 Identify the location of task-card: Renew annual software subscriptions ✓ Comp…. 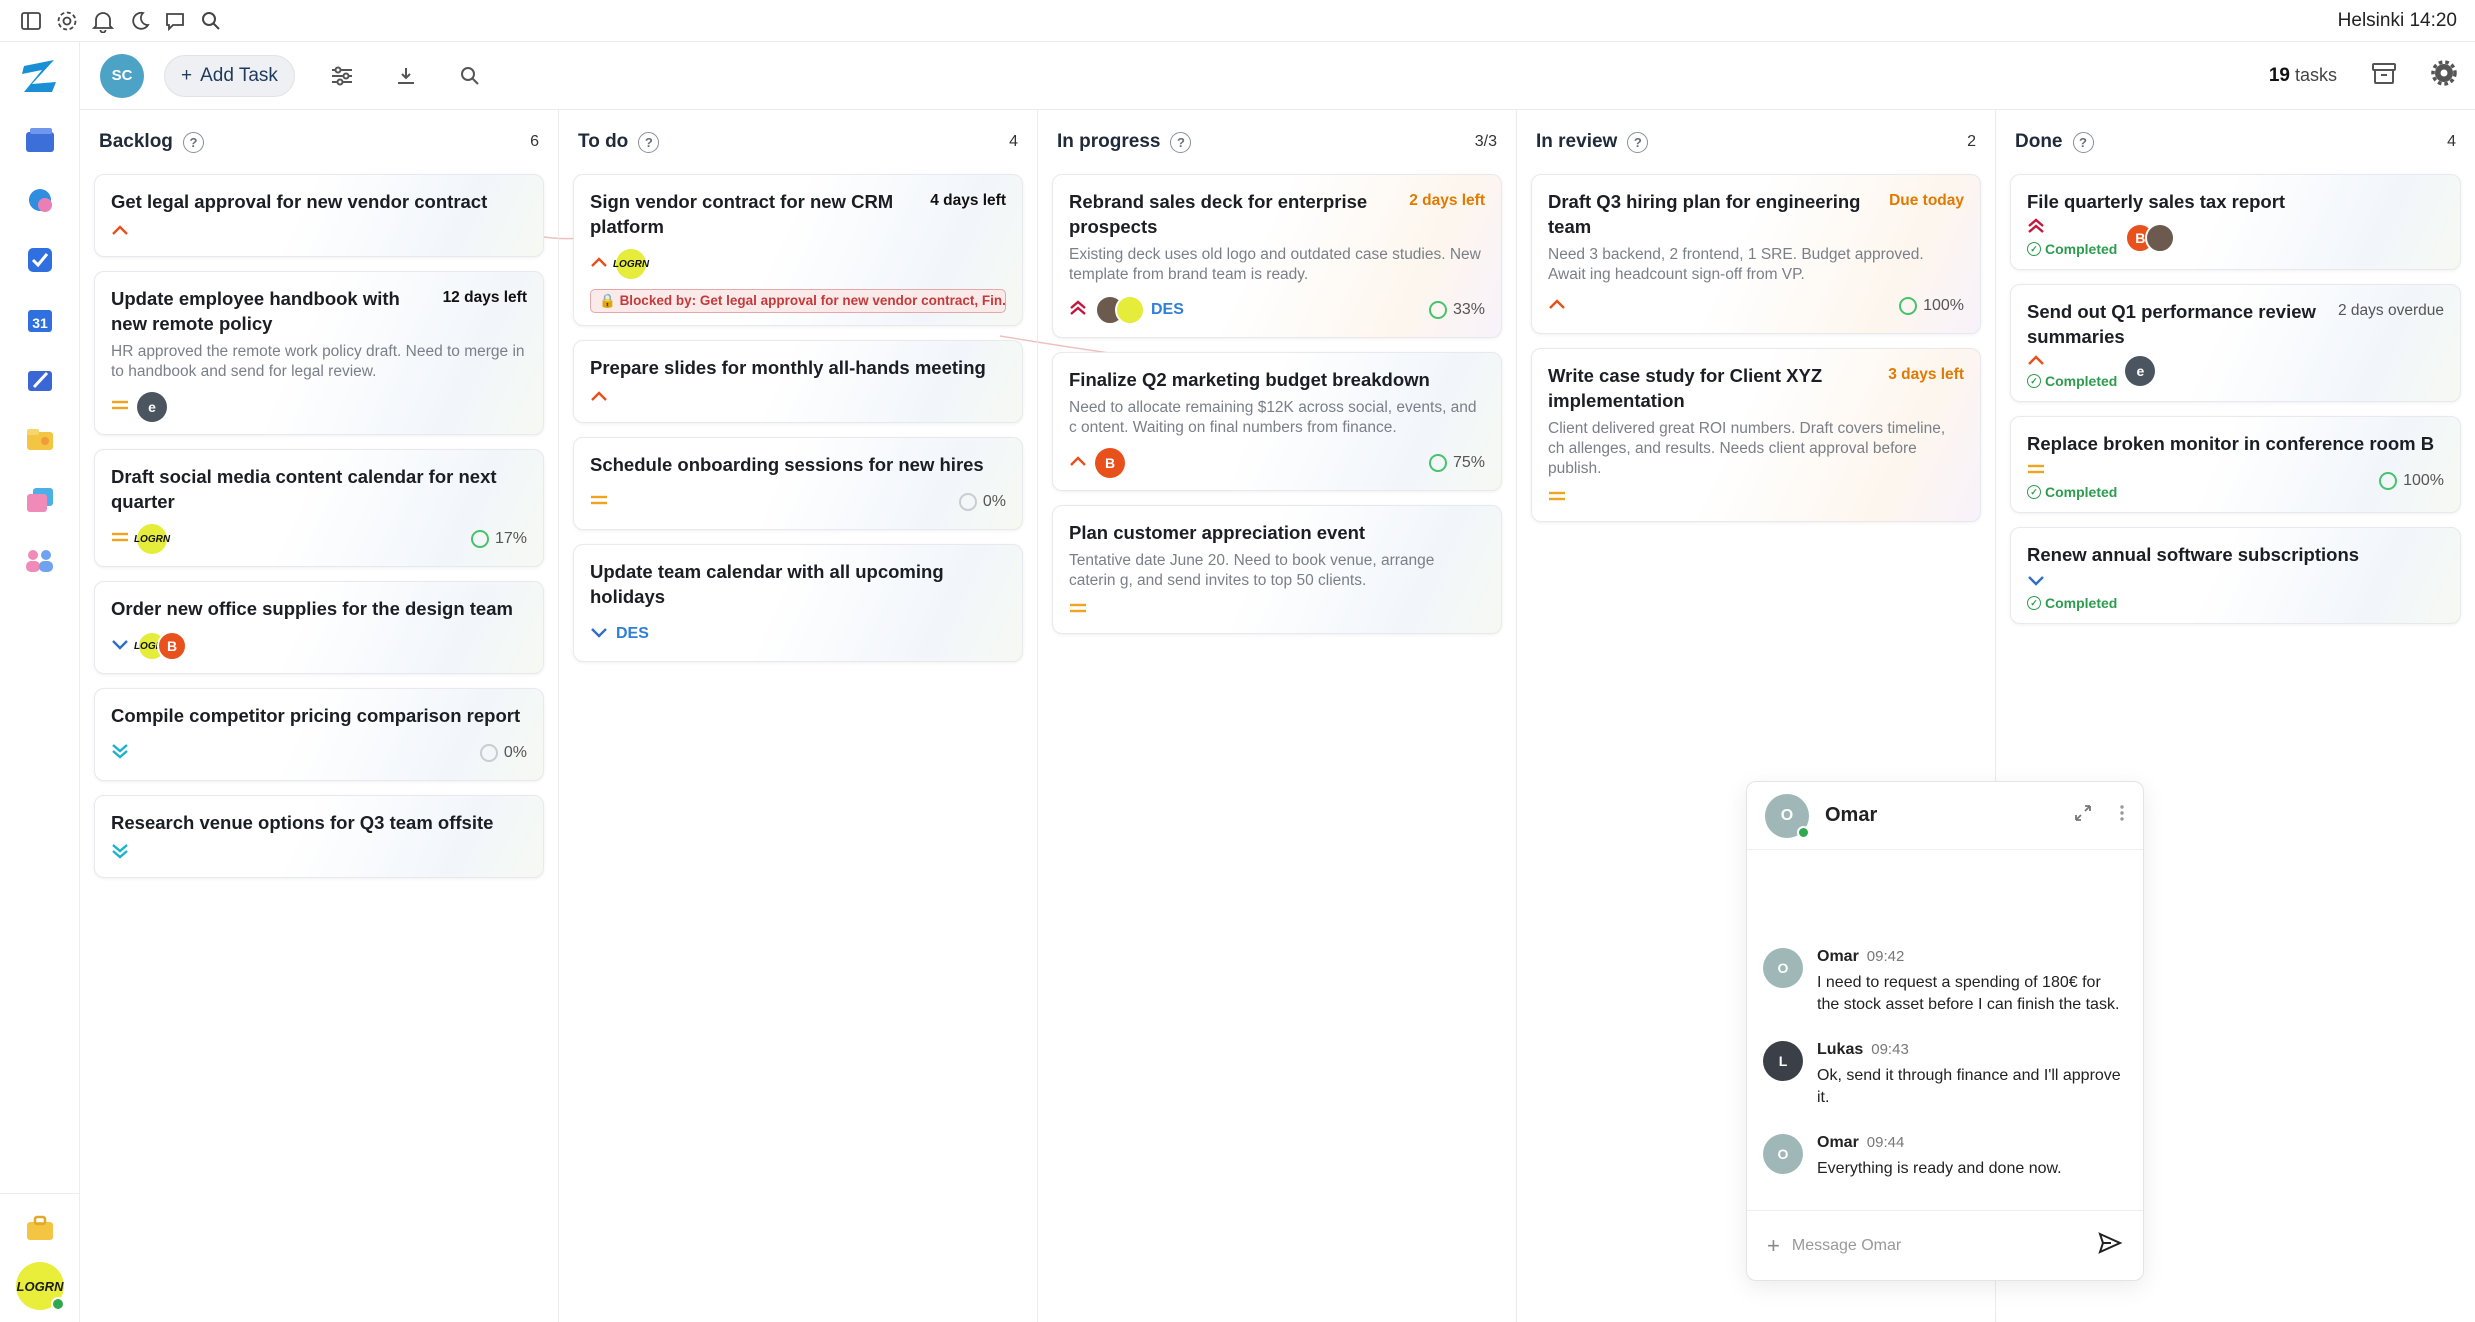
(2235, 575).